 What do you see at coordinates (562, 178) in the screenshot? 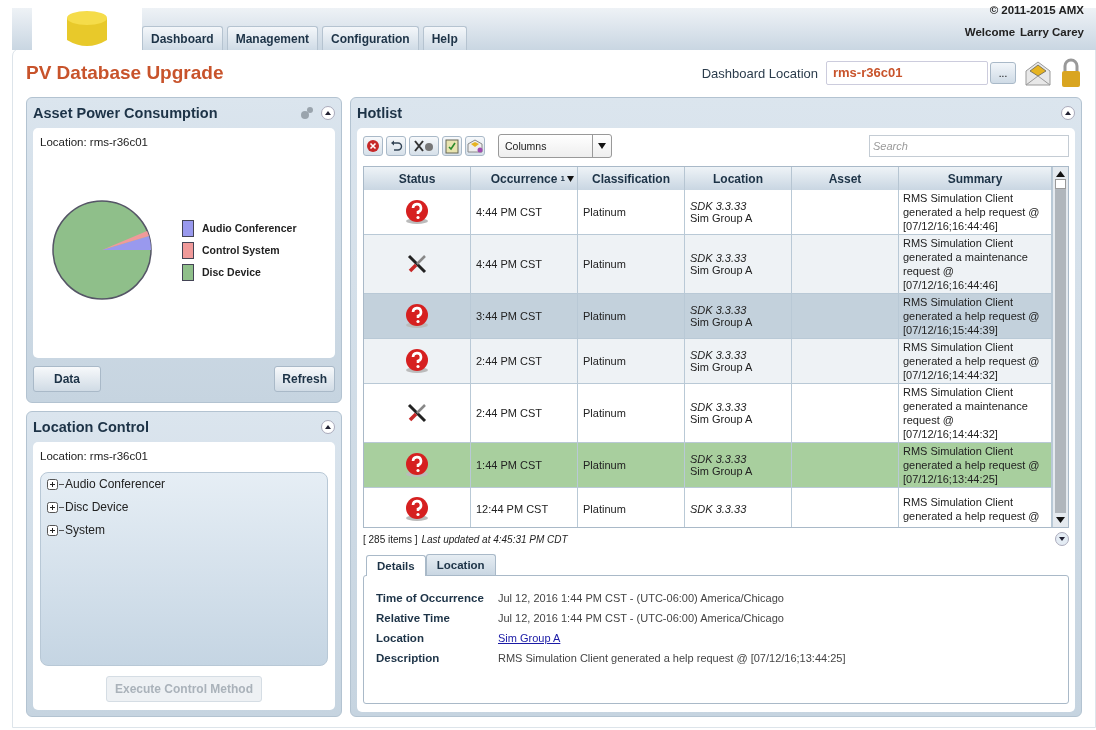
I see `sort-rank: 1` at bounding box center [562, 178].